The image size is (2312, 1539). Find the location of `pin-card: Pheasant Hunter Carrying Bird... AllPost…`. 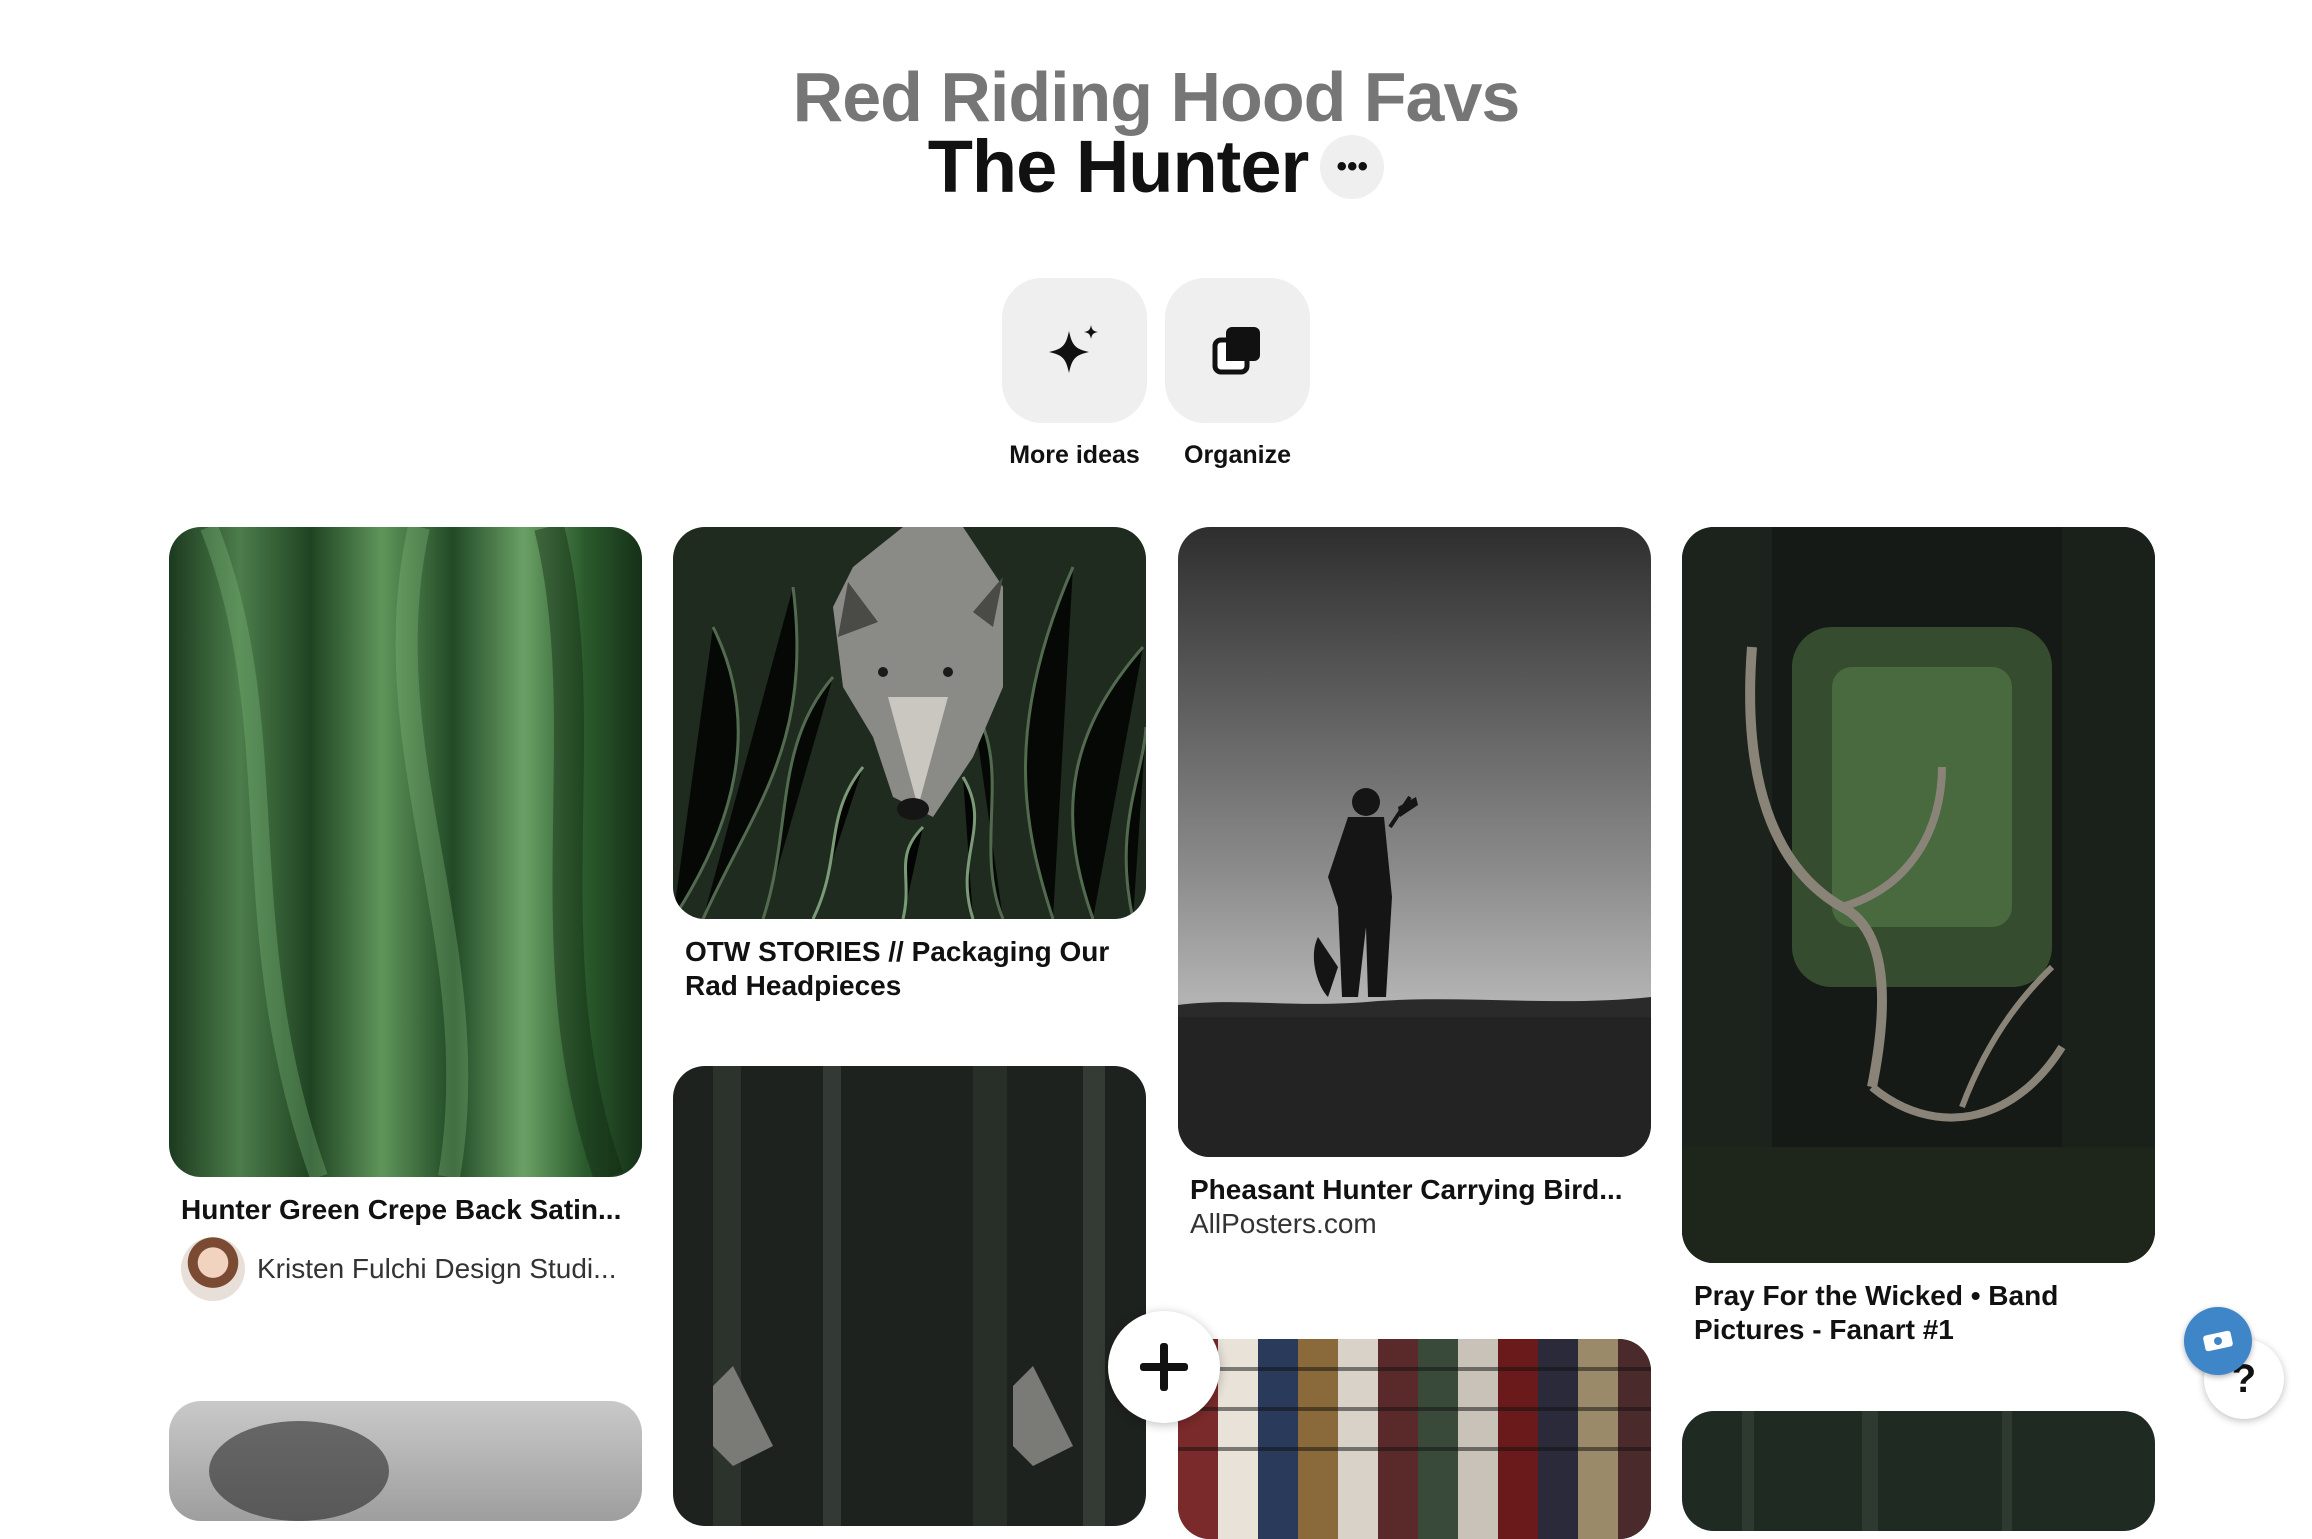

pin-card: Pheasant Hunter Carrying Bird... AllPost… is located at coordinates (1414, 884).